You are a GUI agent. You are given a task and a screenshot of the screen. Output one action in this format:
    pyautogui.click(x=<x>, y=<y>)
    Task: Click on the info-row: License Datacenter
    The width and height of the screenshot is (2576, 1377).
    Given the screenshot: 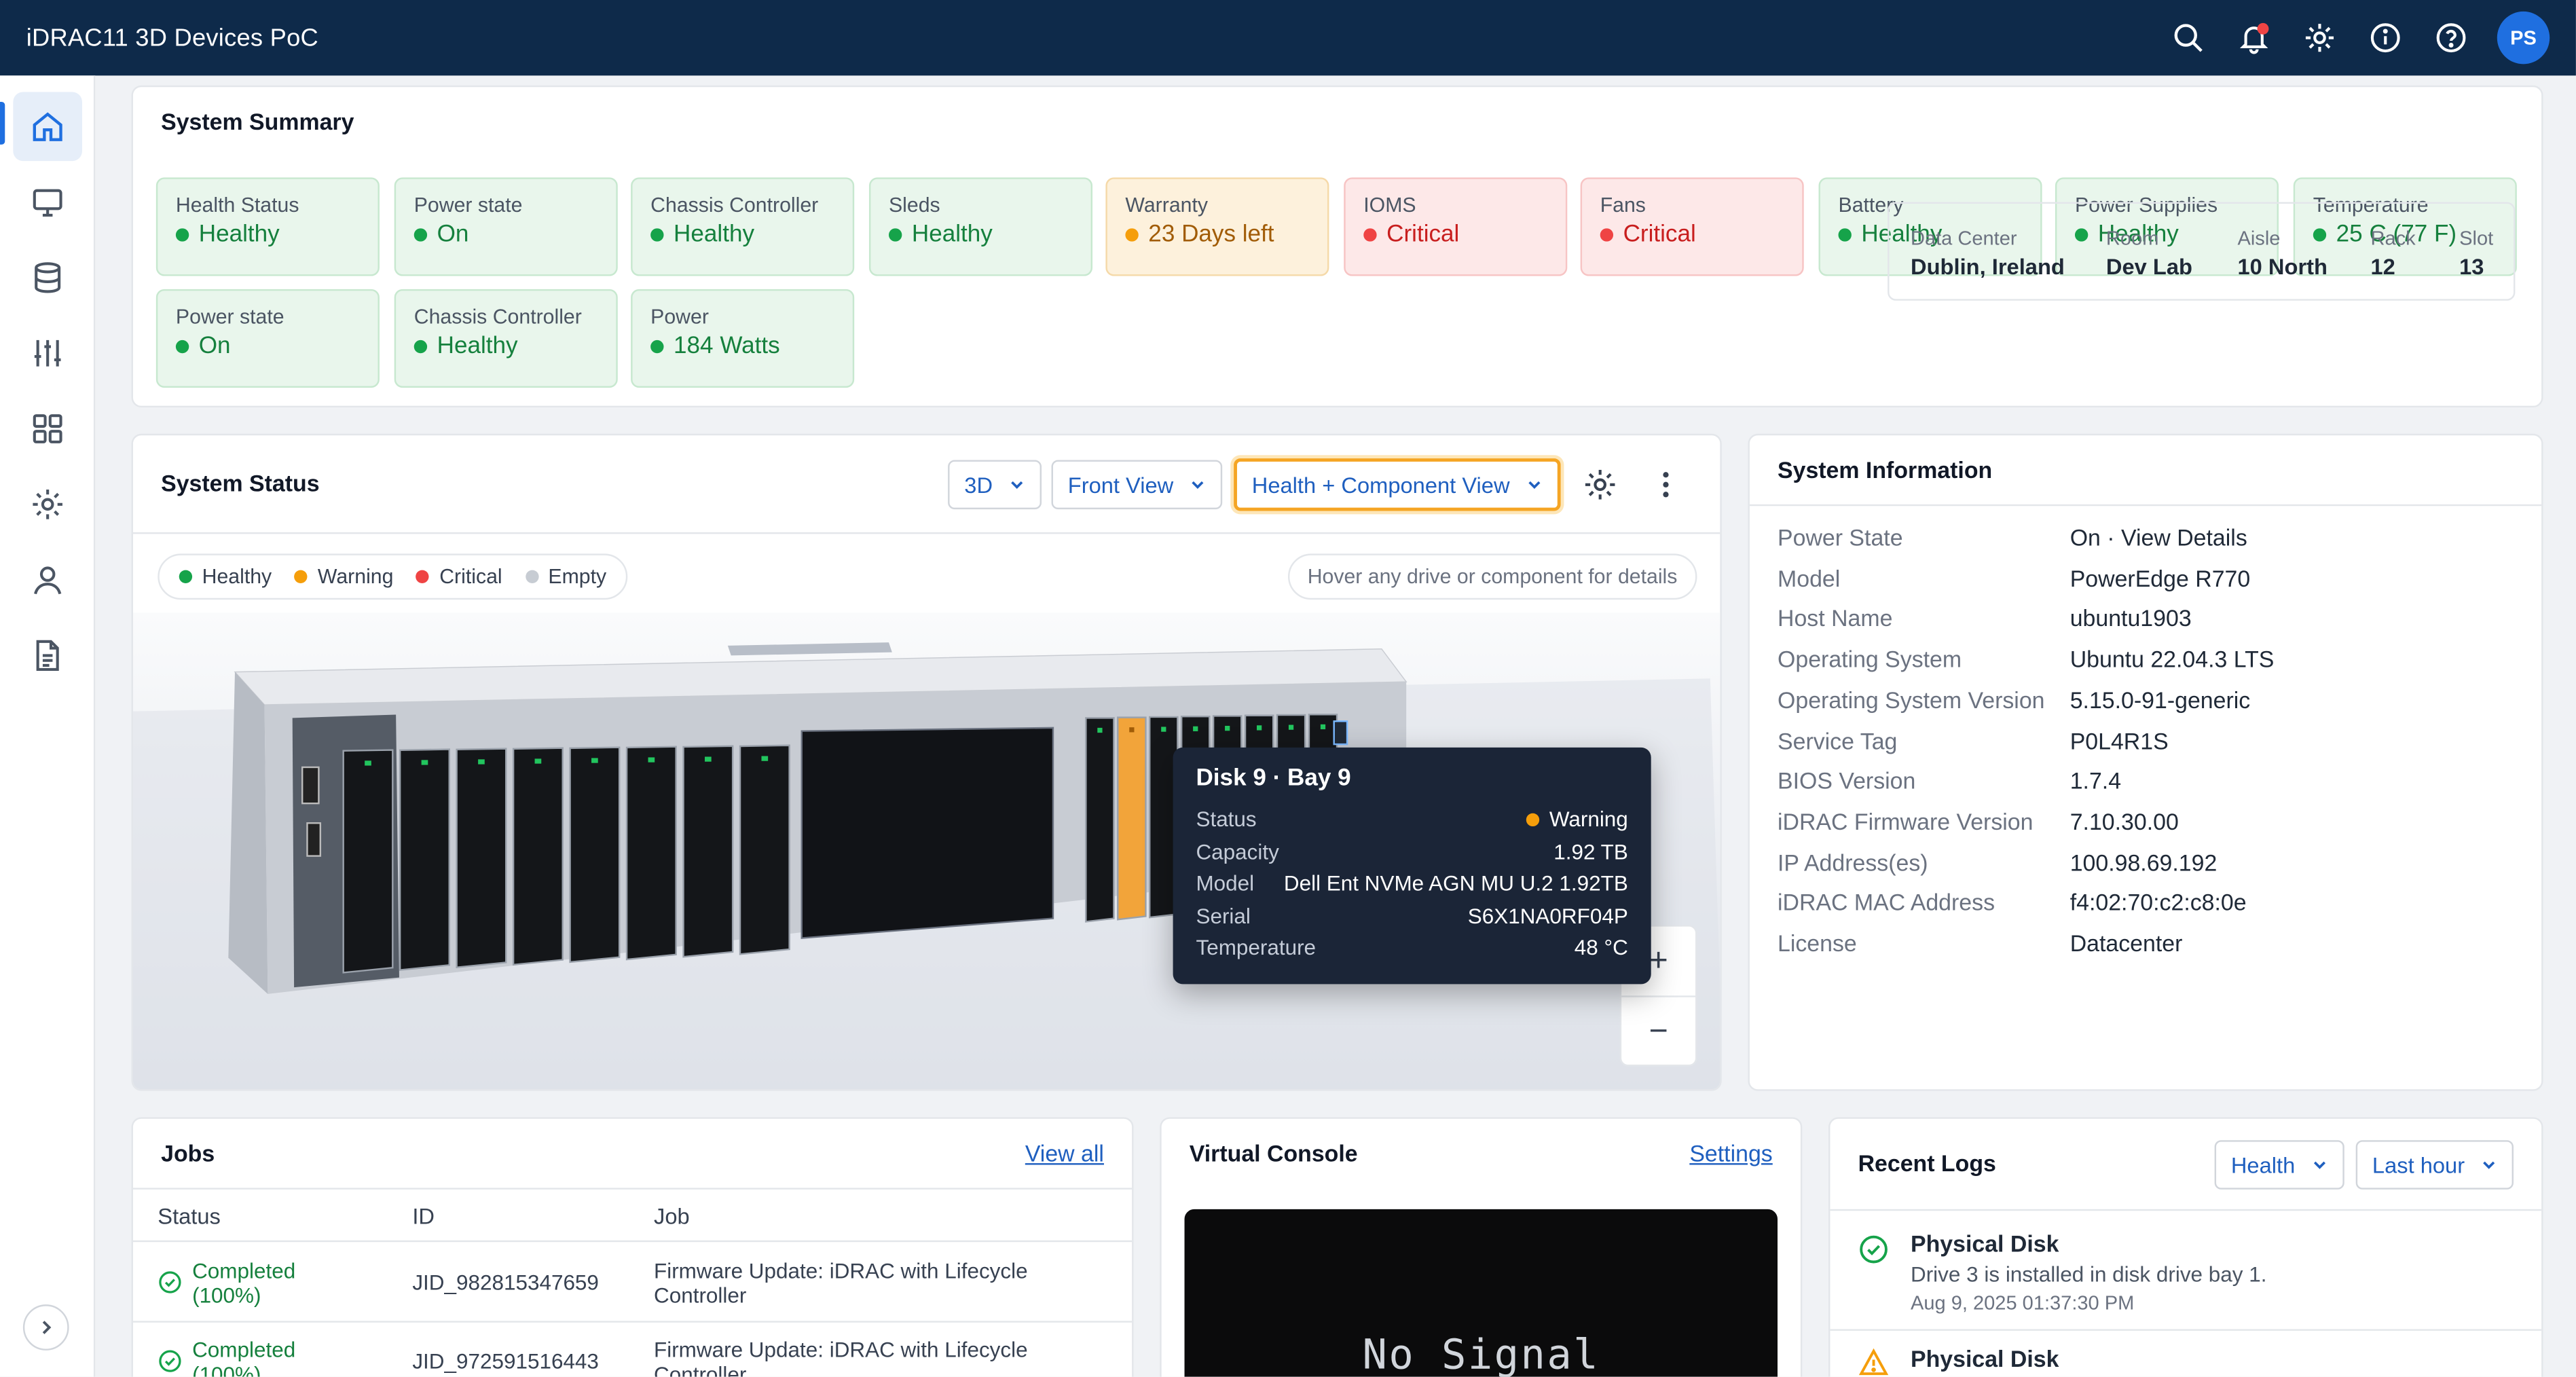 What is the action you would take?
    pyautogui.click(x=1980, y=943)
    